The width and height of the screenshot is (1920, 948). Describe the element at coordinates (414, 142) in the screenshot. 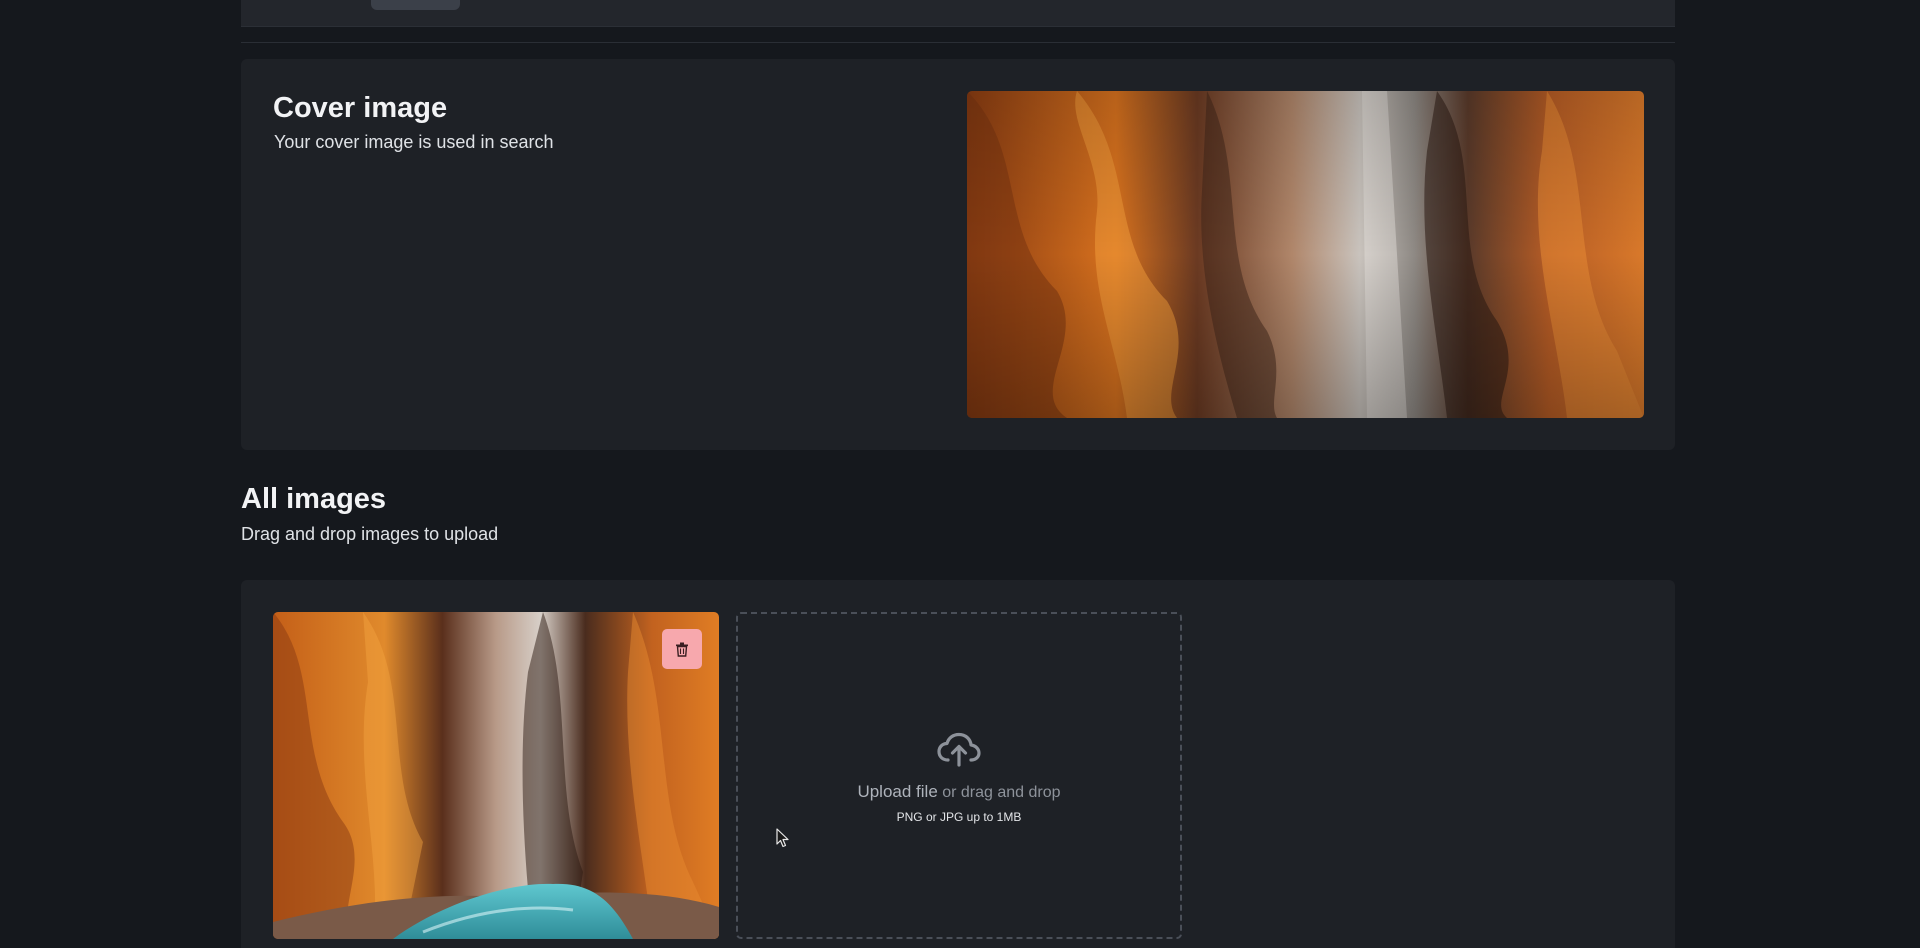

I see `cover-image-subtitle: Your cover image is used in search` at that location.